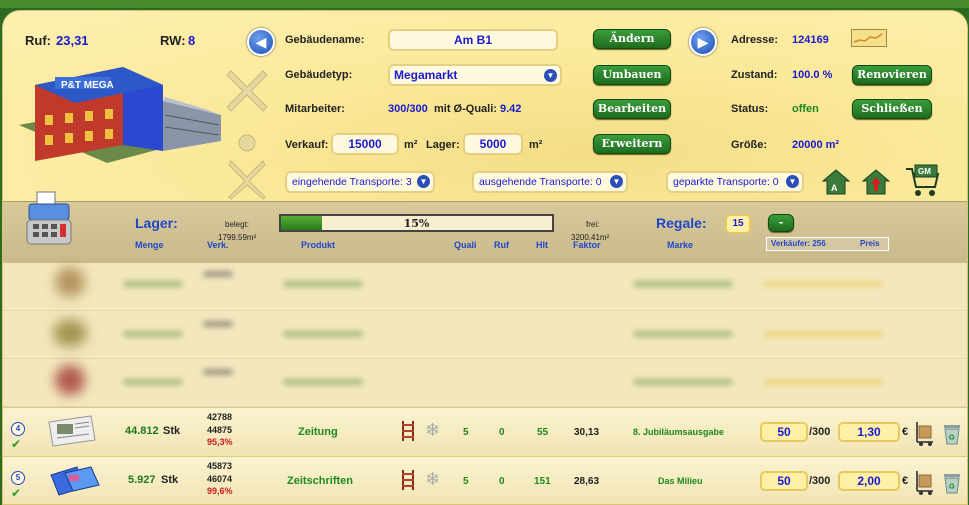 Image resolution: width=969 pixels, height=505 pixels. Describe the element at coordinates (679, 432) in the screenshot. I see `marke-value: 8. Jubiläumsausgabe` at that location.